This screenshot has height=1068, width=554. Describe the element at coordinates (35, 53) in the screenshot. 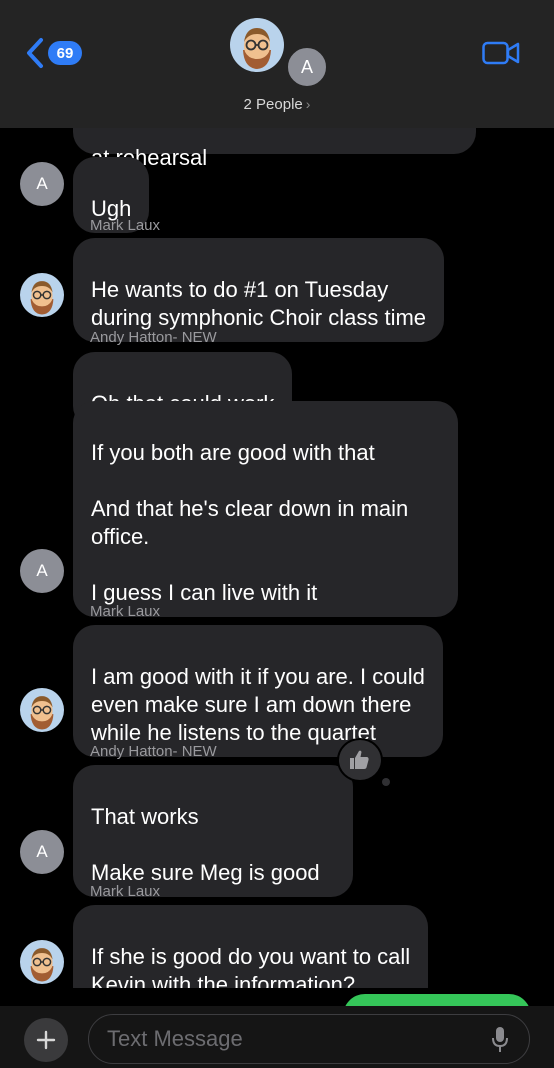

I see `back-chevron-icon` at that location.